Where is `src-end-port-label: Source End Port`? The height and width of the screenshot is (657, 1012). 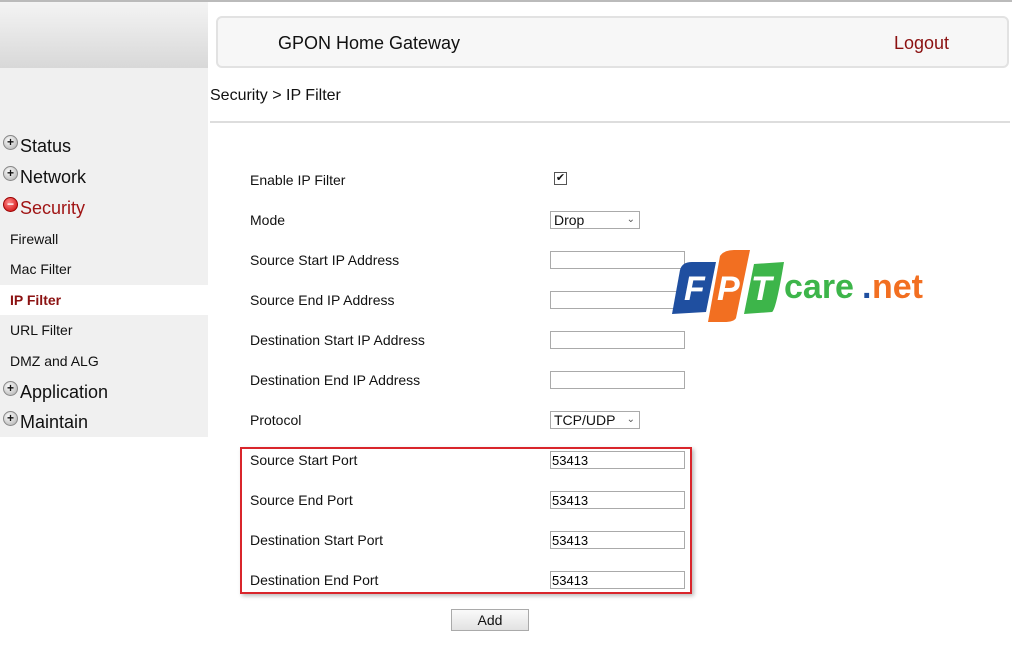
src-end-port-label: Source End Port is located at coordinates (301, 500).